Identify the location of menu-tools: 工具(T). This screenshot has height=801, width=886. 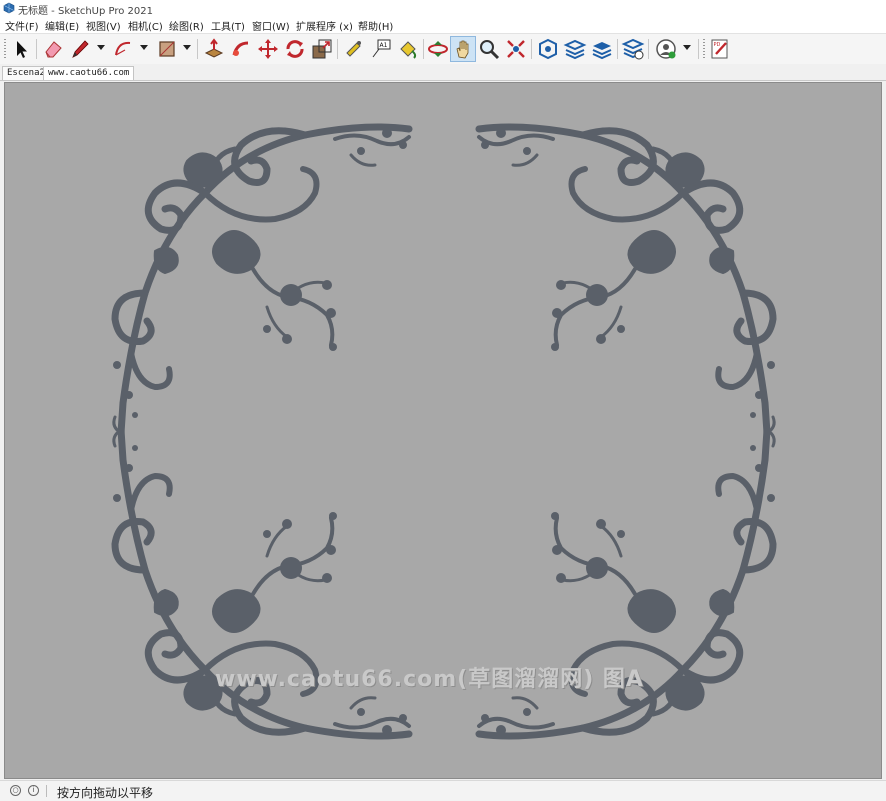
(228, 25).